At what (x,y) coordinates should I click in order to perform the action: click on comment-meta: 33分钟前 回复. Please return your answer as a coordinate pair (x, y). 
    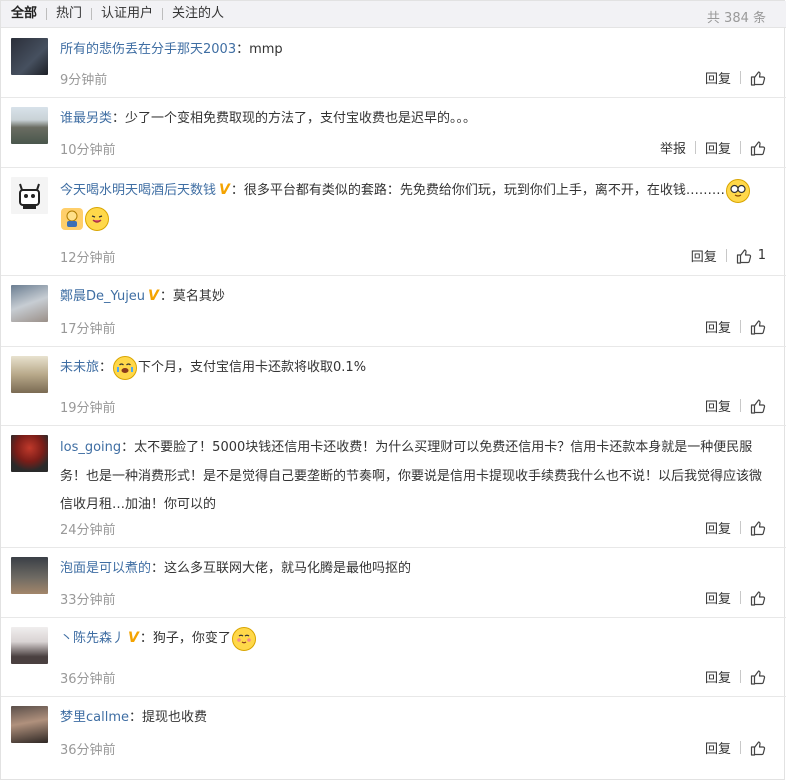
    Looking at the image, I should click on (423, 599).